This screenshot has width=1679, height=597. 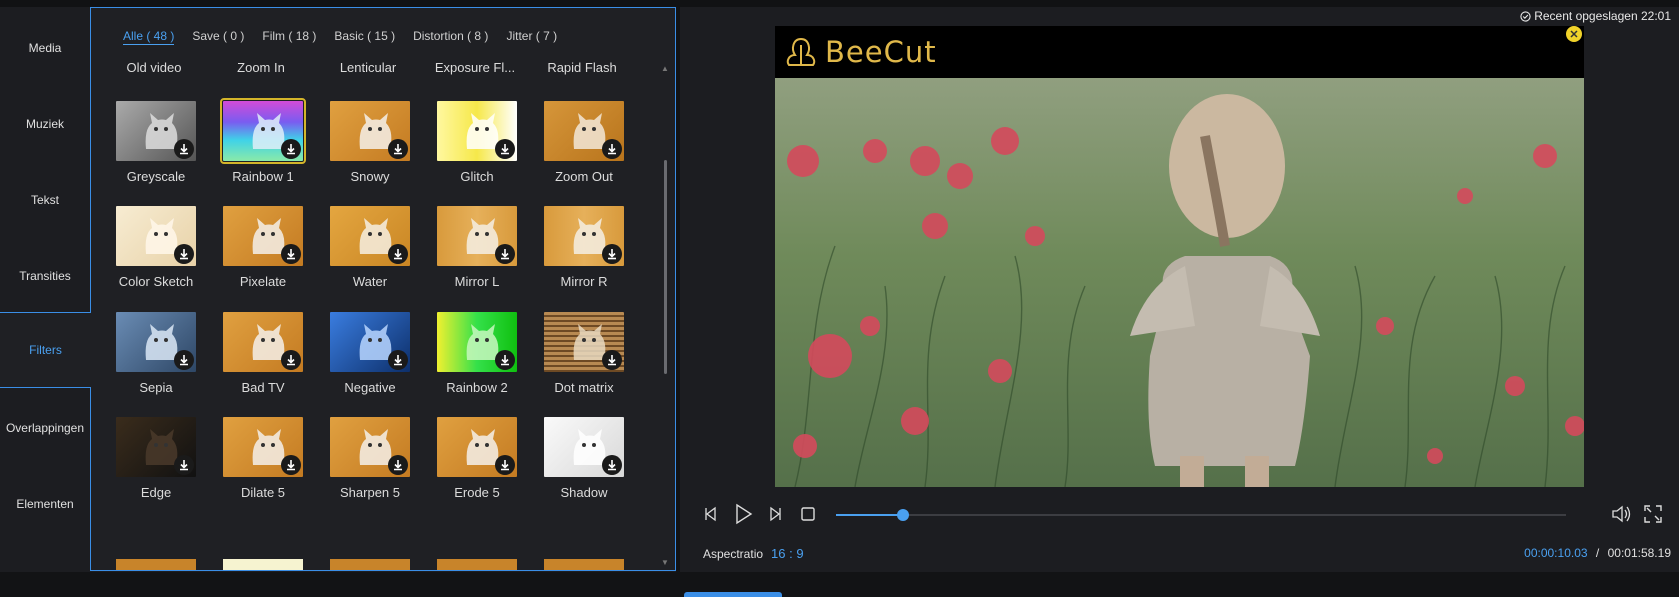 What do you see at coordinates (477, 387) in the screenshot?
I see `filter-label: Rainbow 2` at bounding box center [477, 387].